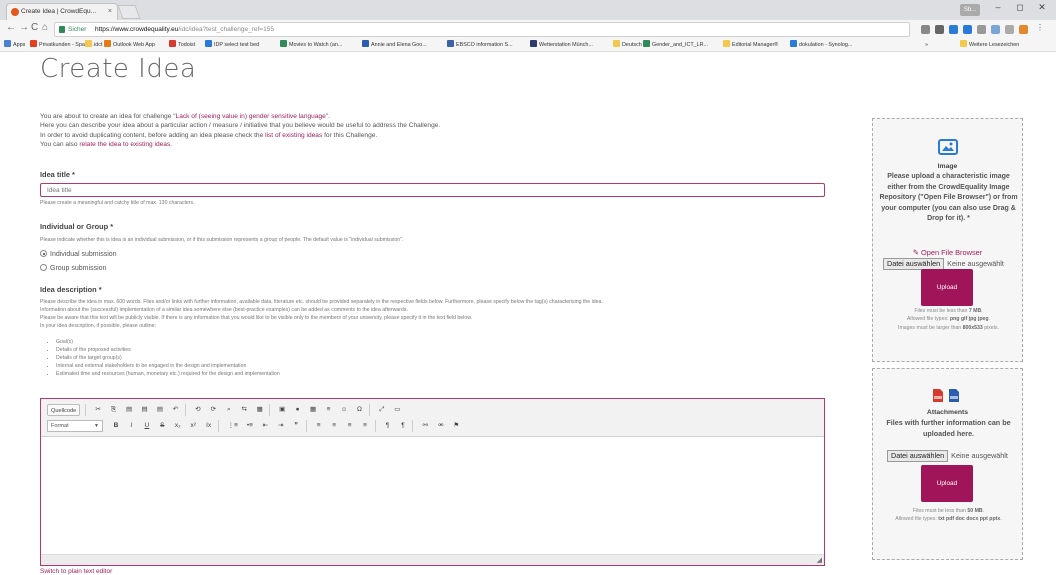  Describe the element at coordinates (249, 426) in the screenshot. I see `bulleted-list-icon: •≡` at that location.